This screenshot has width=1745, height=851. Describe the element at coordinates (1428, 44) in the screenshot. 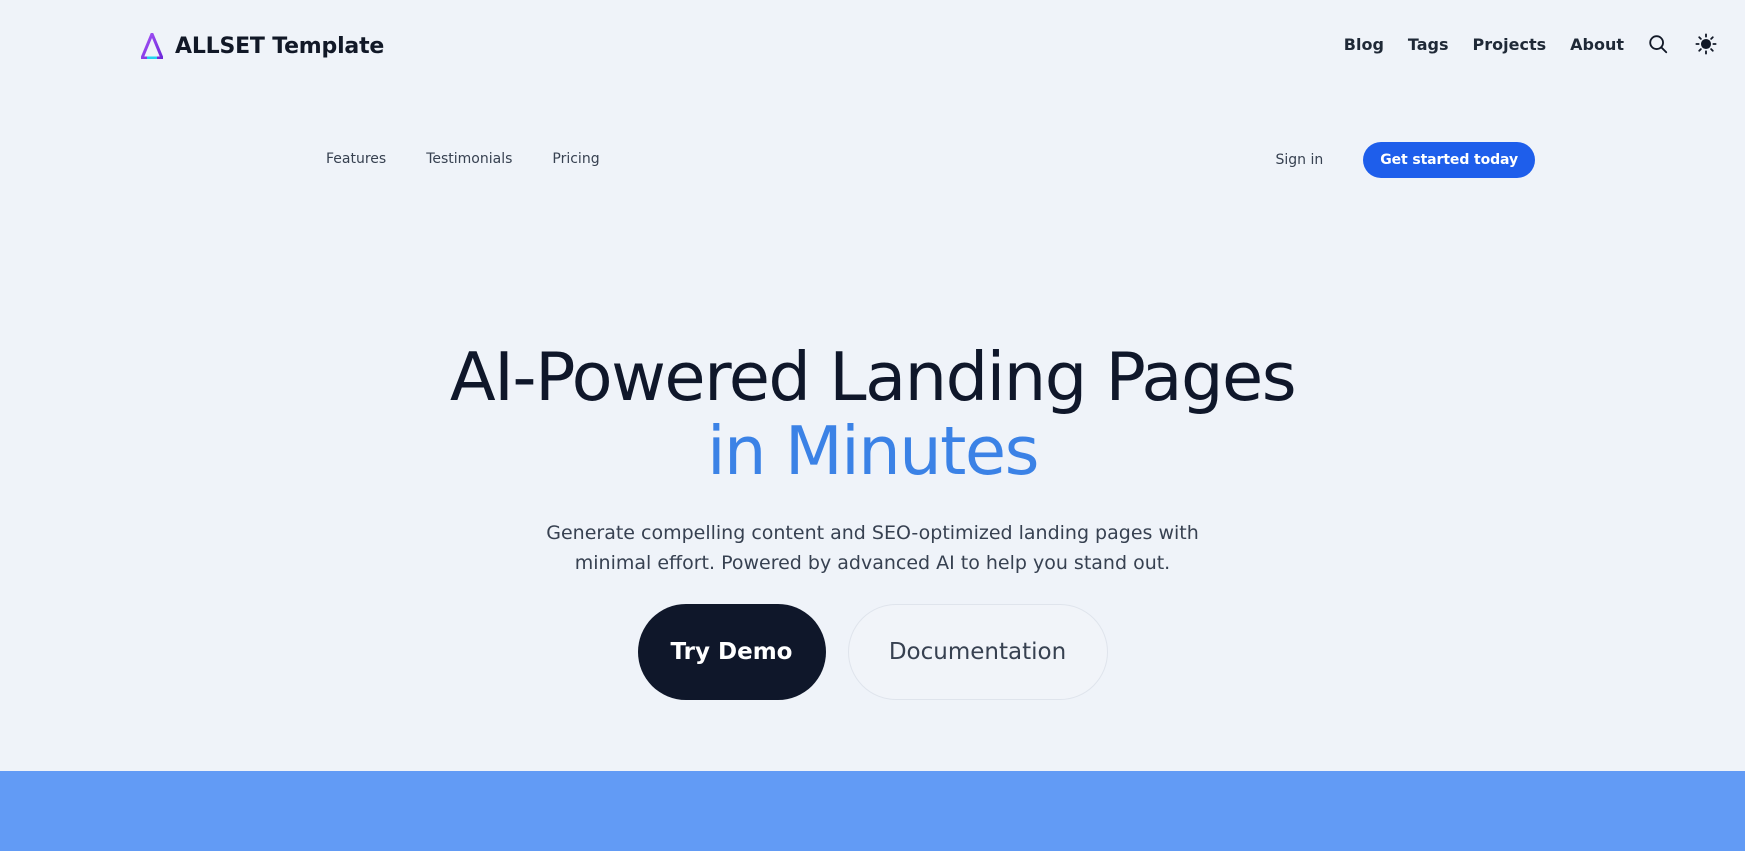

I see `nav-tags: Tags` at that location.